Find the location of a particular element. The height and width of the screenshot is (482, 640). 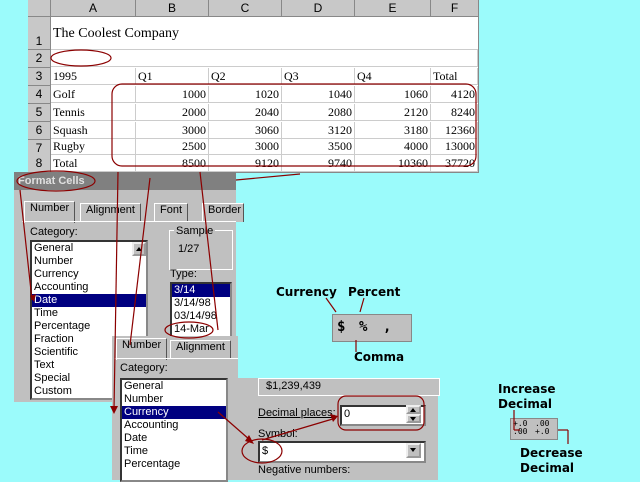

row-header-8: 8 is located at coordinates (39, 164).